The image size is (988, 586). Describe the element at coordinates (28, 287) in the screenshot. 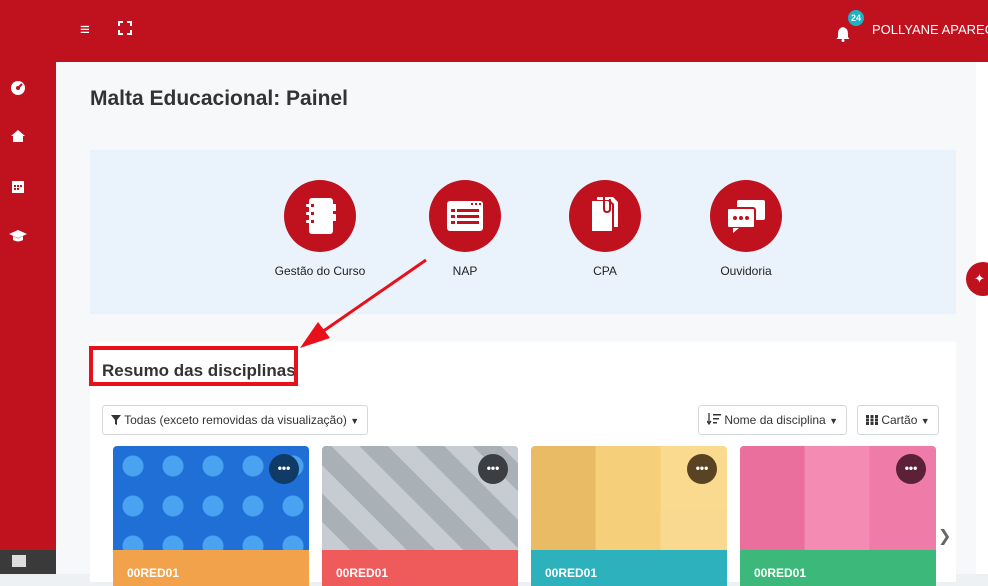

I see `sidebar` at that location.